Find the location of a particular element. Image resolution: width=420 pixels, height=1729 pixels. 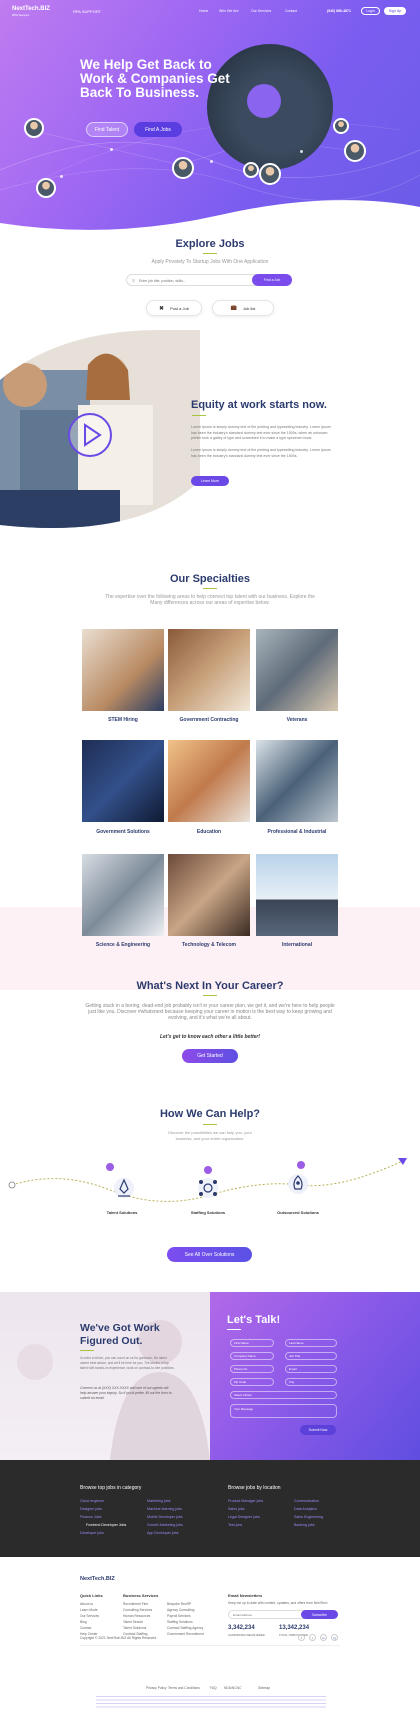

first-name-field: First Name is located at coordinates (252, 1343).